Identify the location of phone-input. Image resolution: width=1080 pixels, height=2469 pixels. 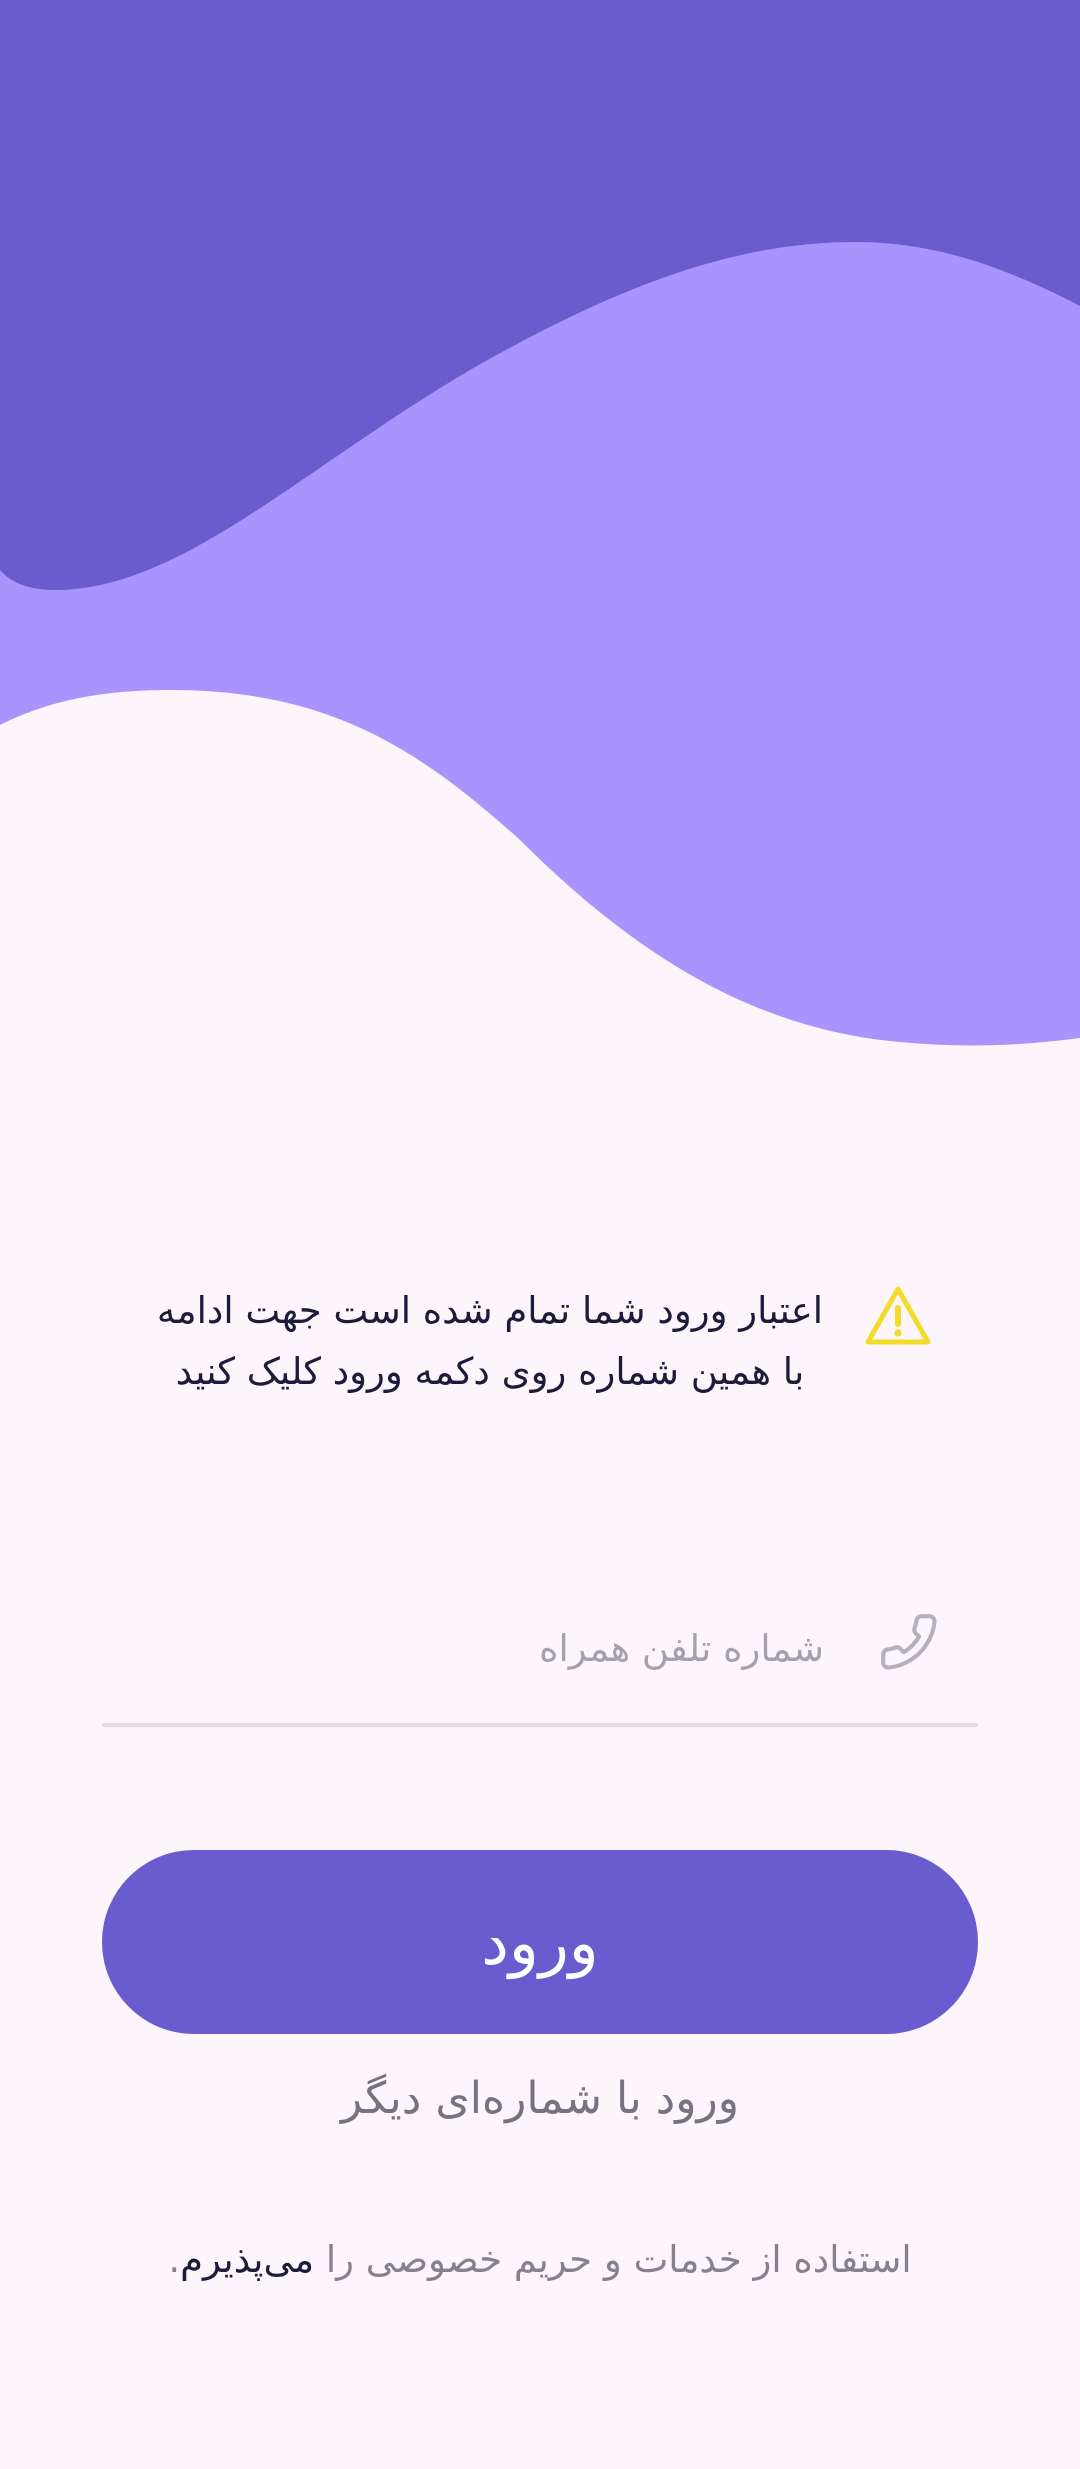
(463, 1648).